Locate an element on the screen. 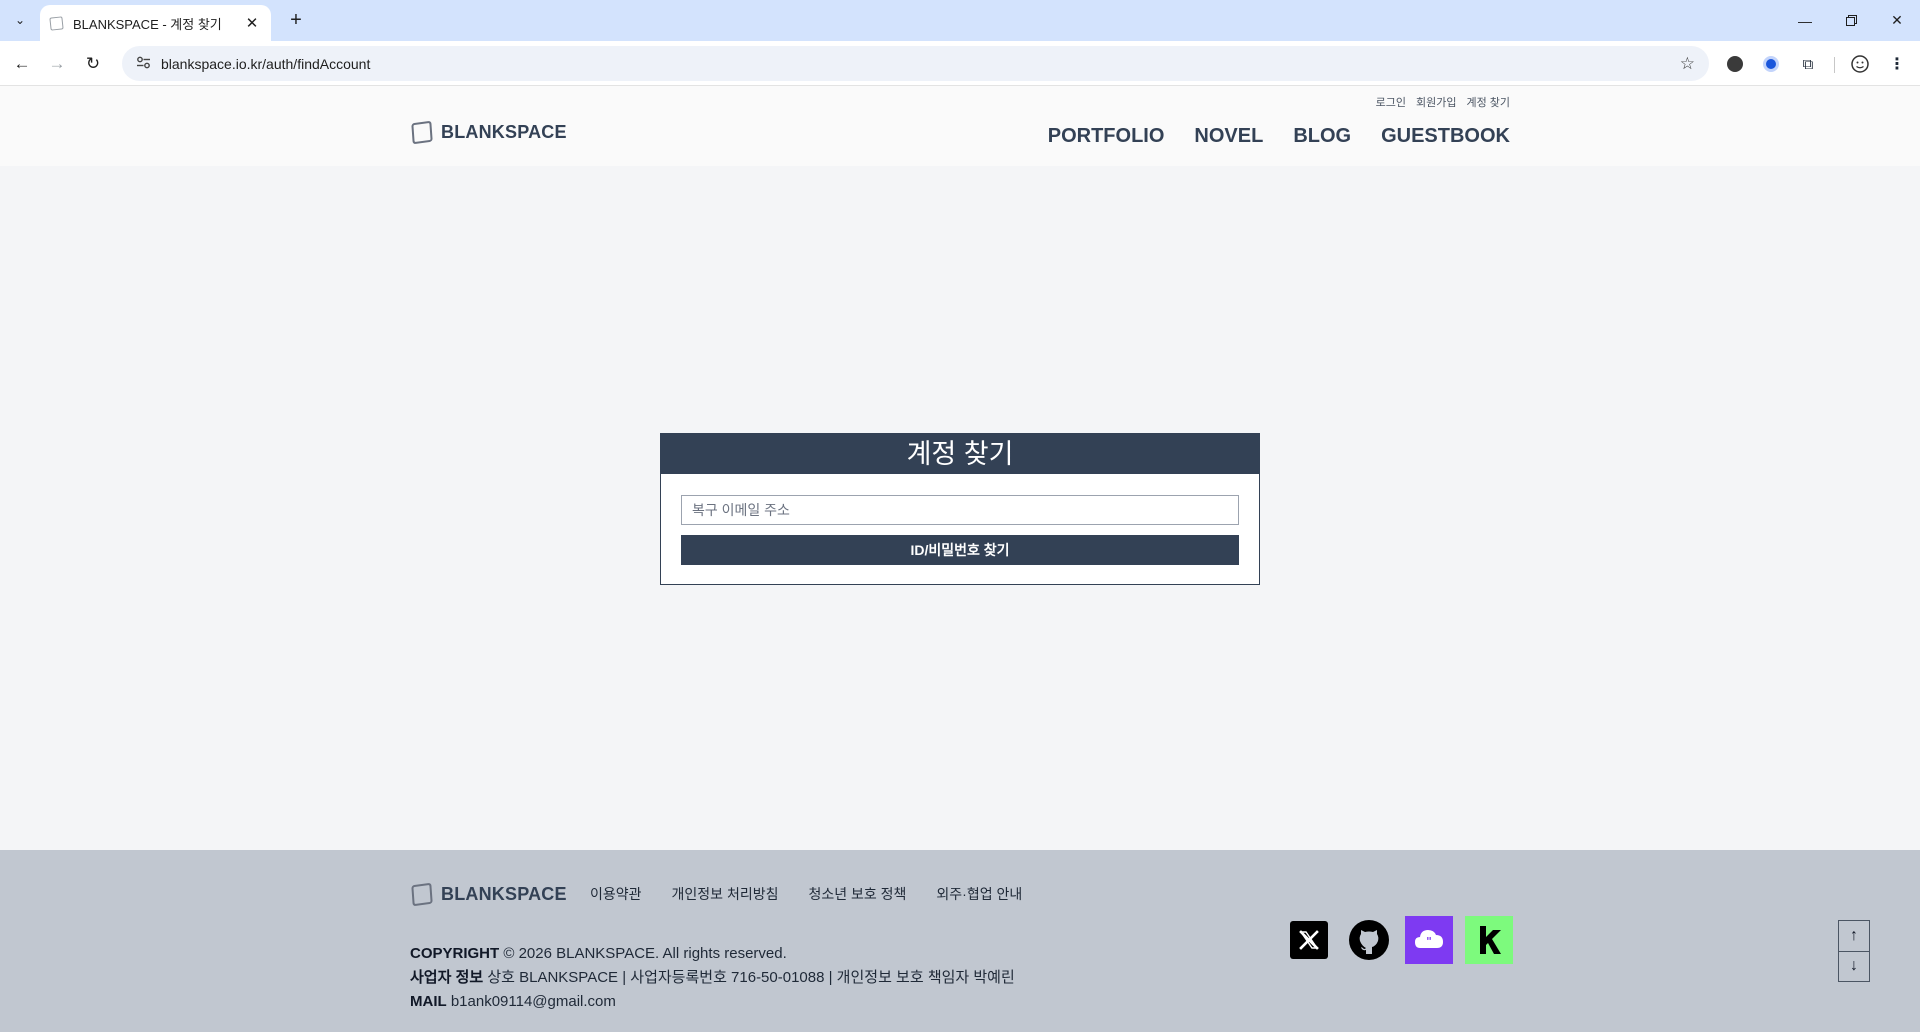 This screenshot has width=1920, height=1032. arrow-left-icon: ← is located at coordinates (22, 63).